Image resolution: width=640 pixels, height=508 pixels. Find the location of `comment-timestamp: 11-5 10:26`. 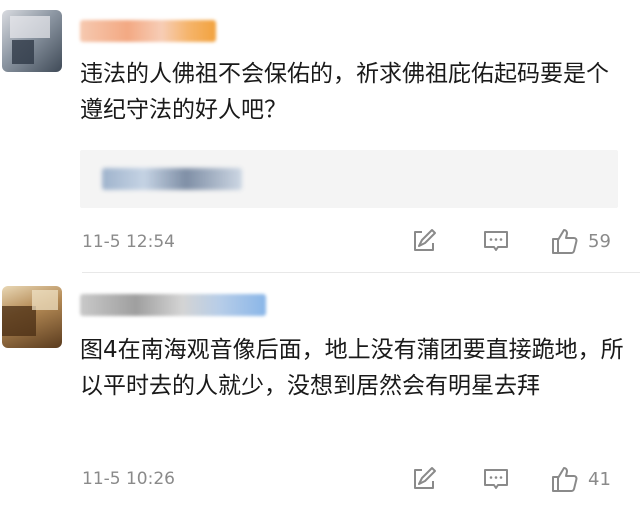

comment-timestamp: 11-5 10:26 is located at coordinates (128, 479).